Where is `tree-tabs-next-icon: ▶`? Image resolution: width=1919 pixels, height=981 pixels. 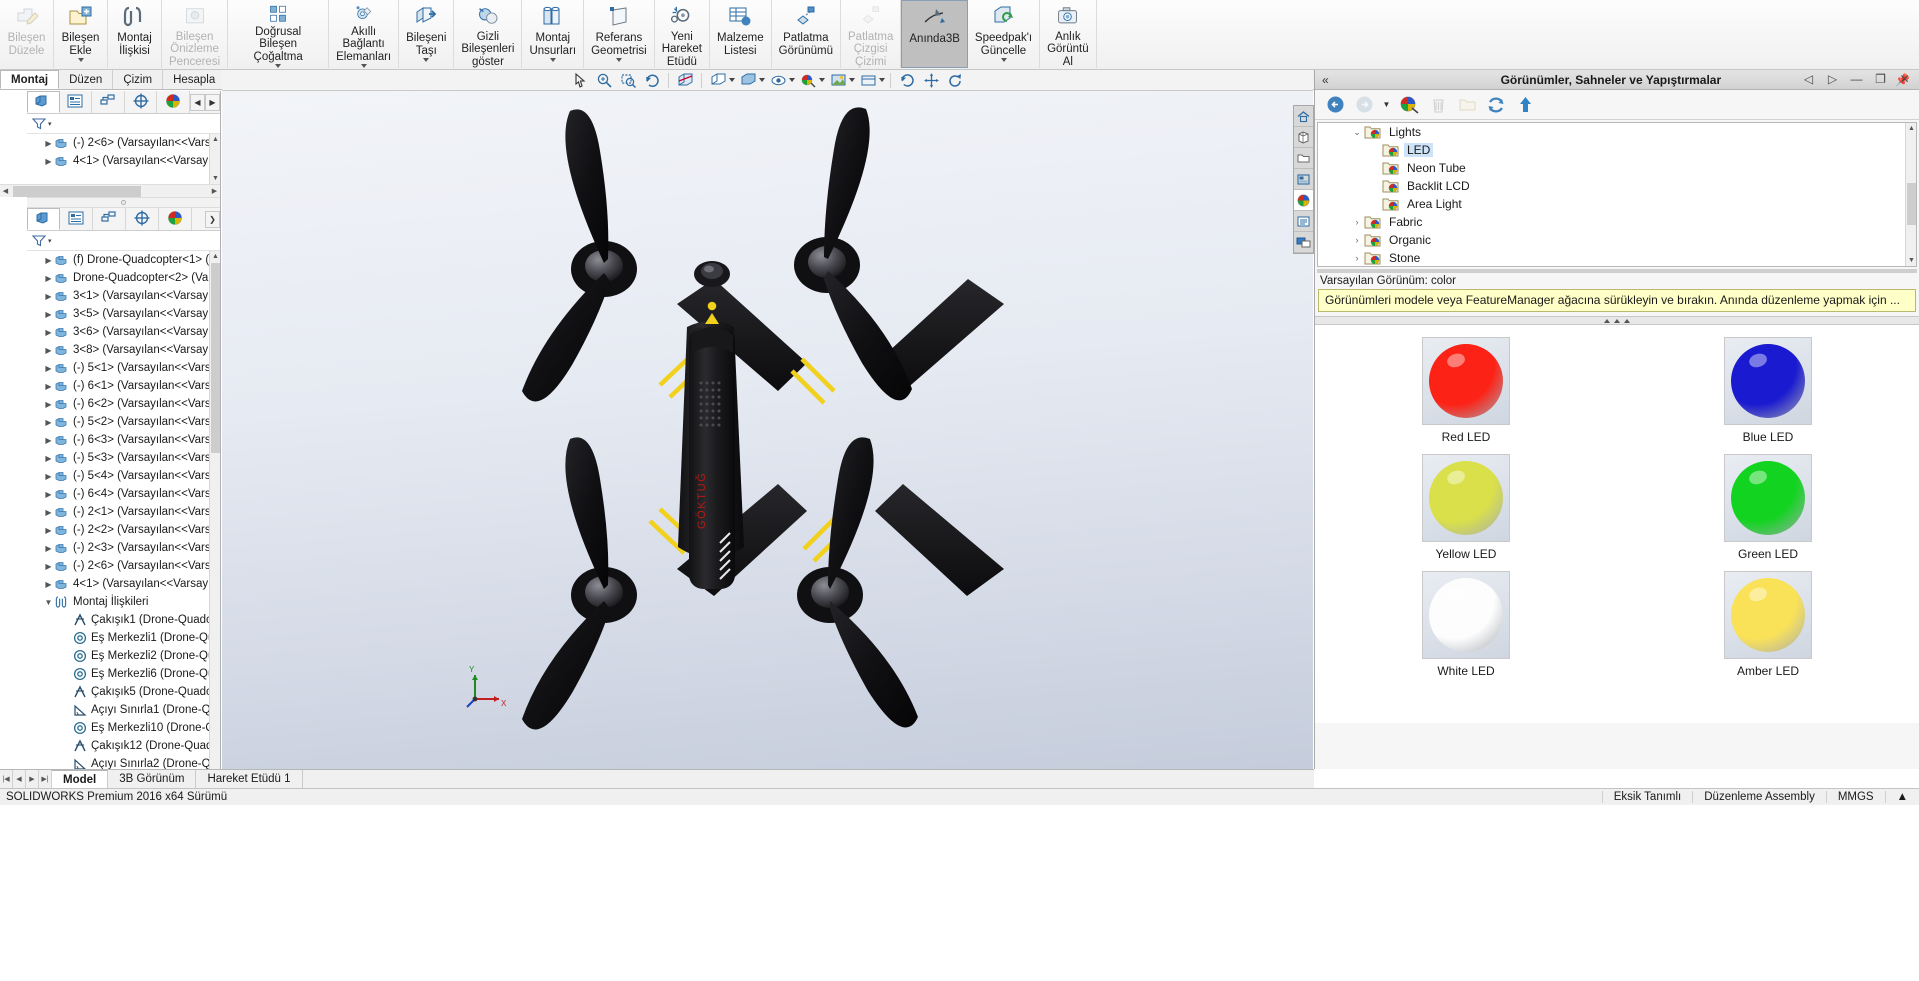 tree-tabs-next-icon: ▶ is located at coordinates (212, 102).